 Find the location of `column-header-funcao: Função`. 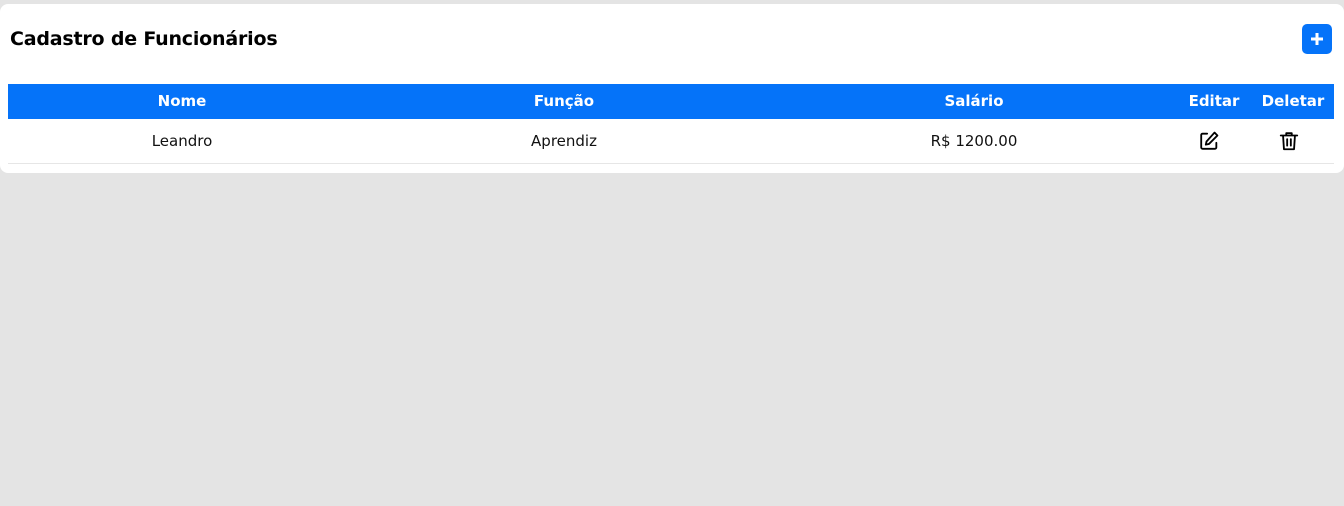

column-header-funcao: Função is located at coordinates (564, 101).